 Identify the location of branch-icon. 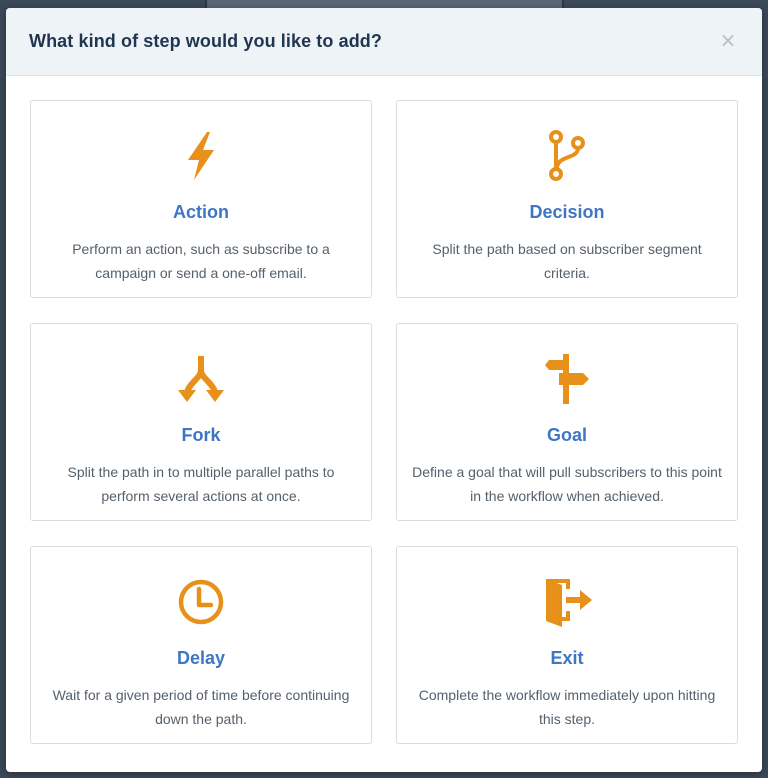
(567, 156).